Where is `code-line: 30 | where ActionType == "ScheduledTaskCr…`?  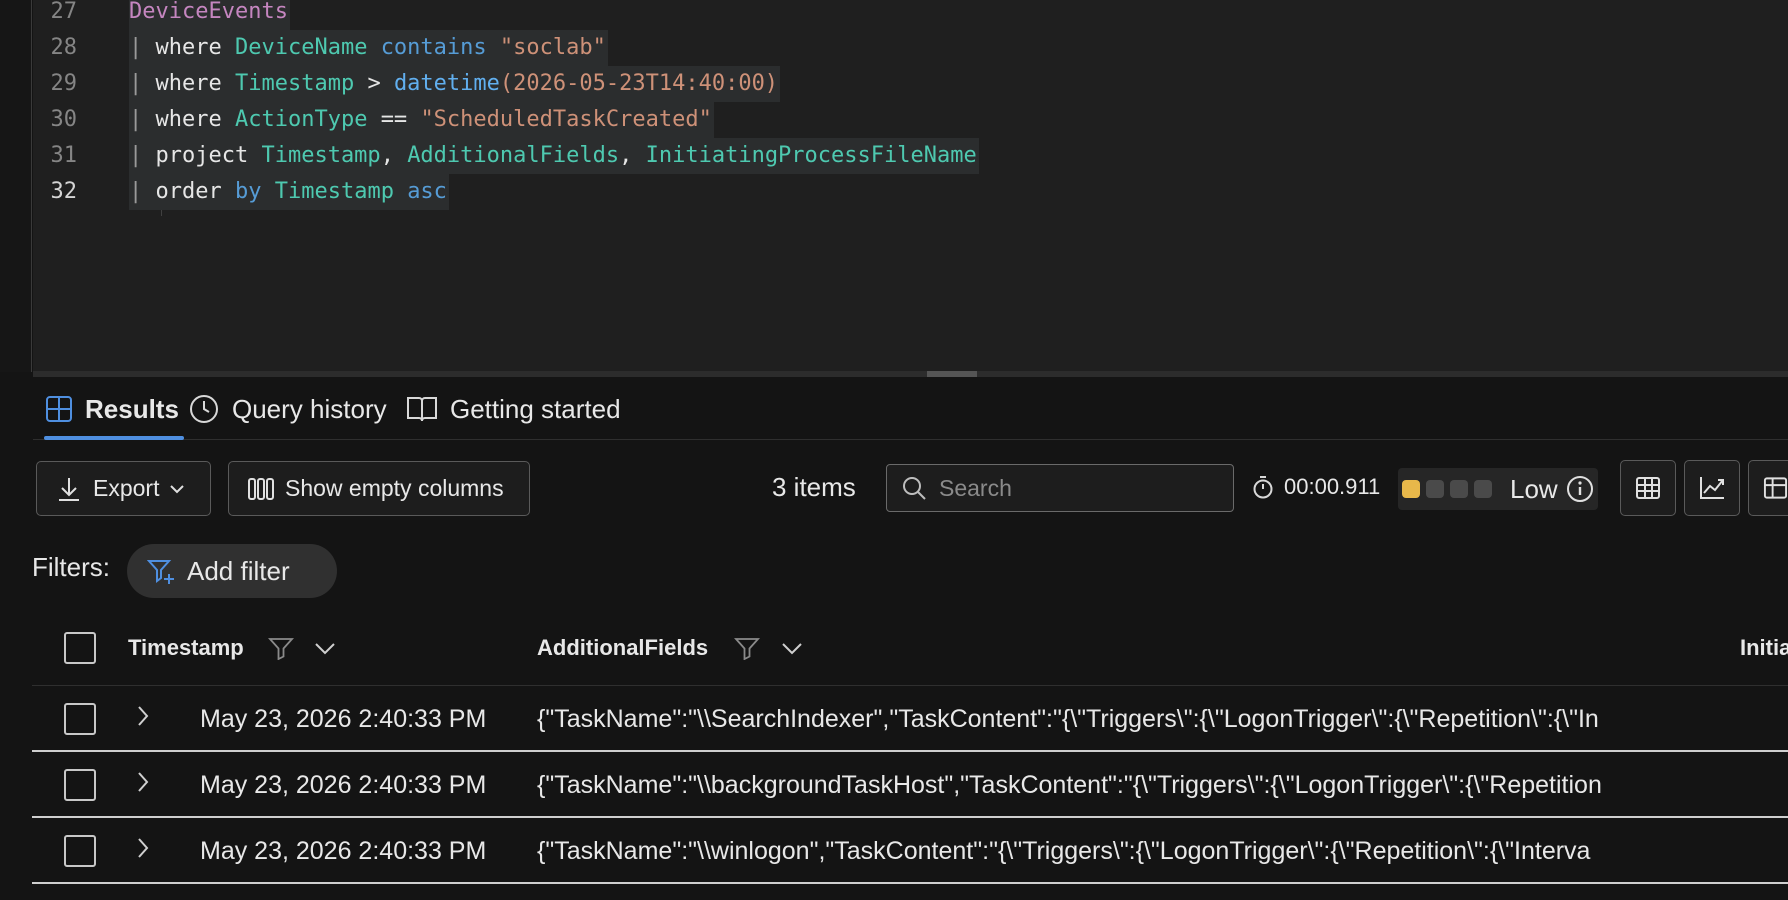
code-line: 30 | where ActionType == "ScheduledTaskCr… is located at coordinates (910, 120).